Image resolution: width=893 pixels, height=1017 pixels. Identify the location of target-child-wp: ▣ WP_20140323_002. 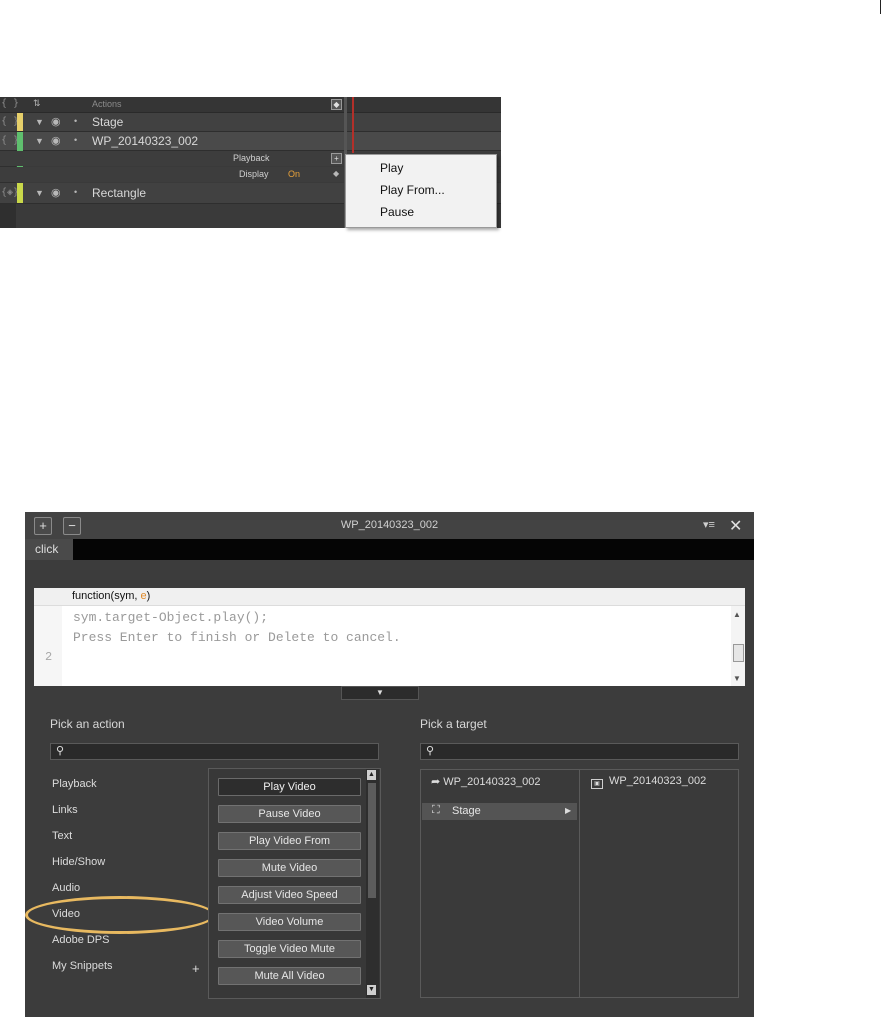
(648, 782).